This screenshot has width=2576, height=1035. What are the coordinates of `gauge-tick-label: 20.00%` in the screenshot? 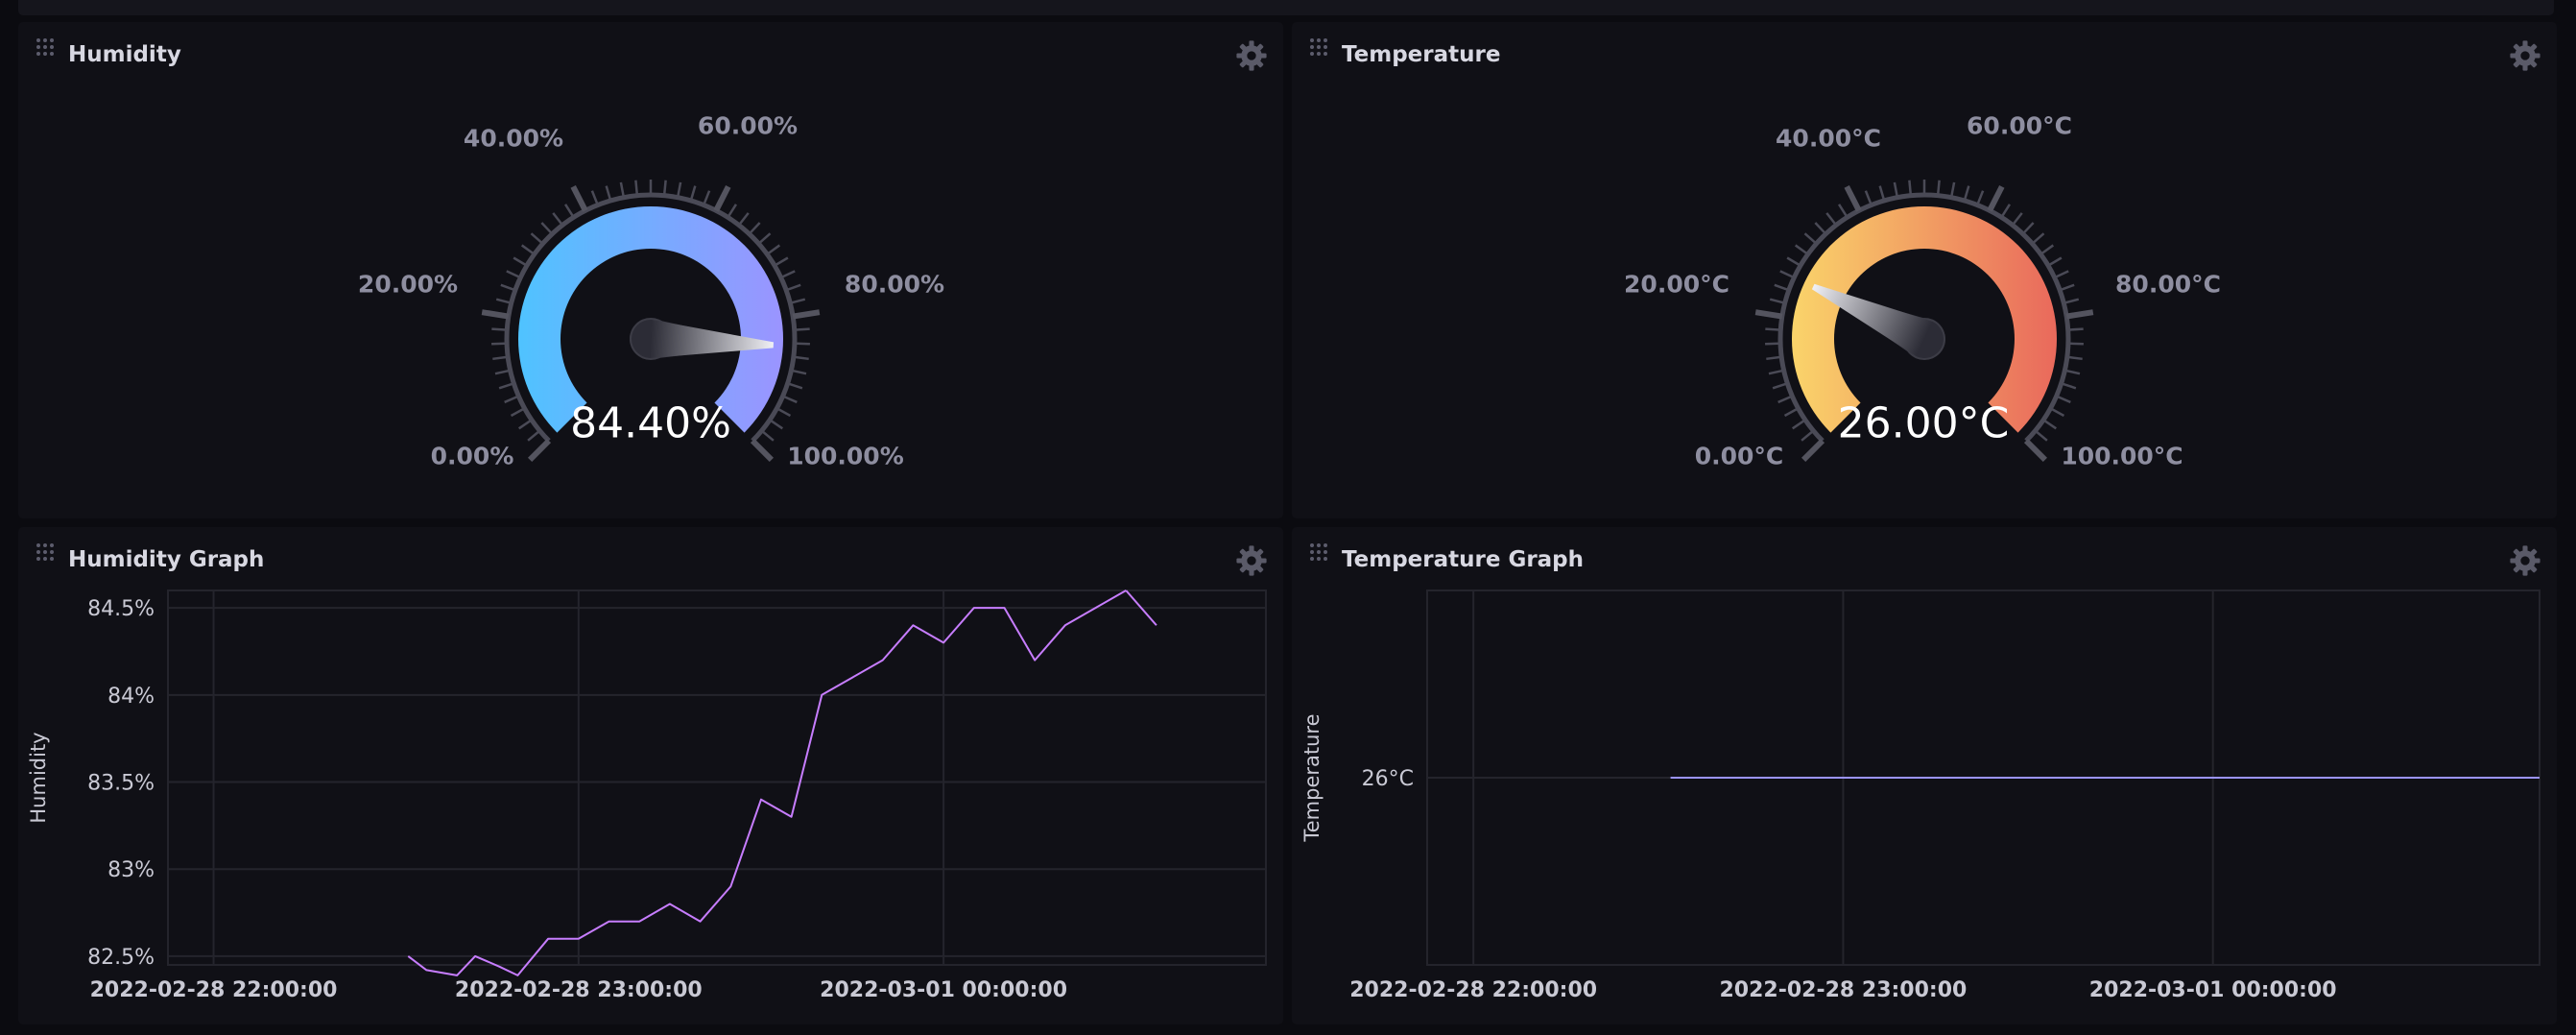 It's located at (408, 284).